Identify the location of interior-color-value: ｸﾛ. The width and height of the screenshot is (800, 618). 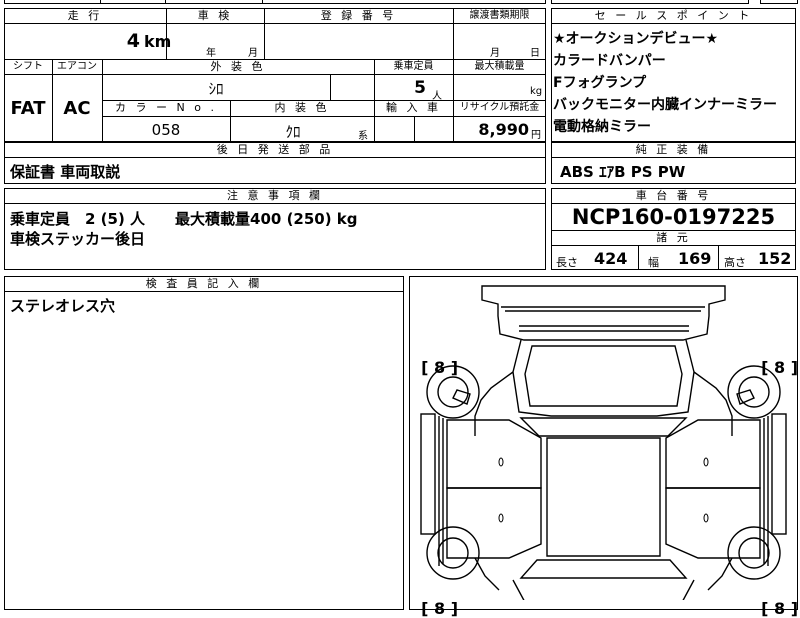
(293, 132).